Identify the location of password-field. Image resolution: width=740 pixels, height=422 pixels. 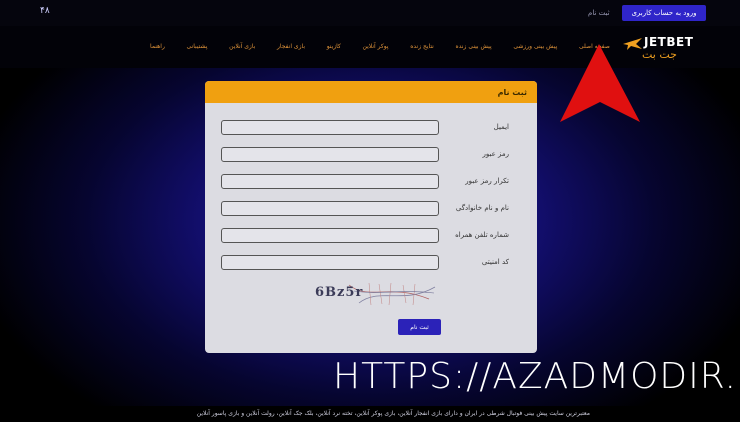
(330, 154).